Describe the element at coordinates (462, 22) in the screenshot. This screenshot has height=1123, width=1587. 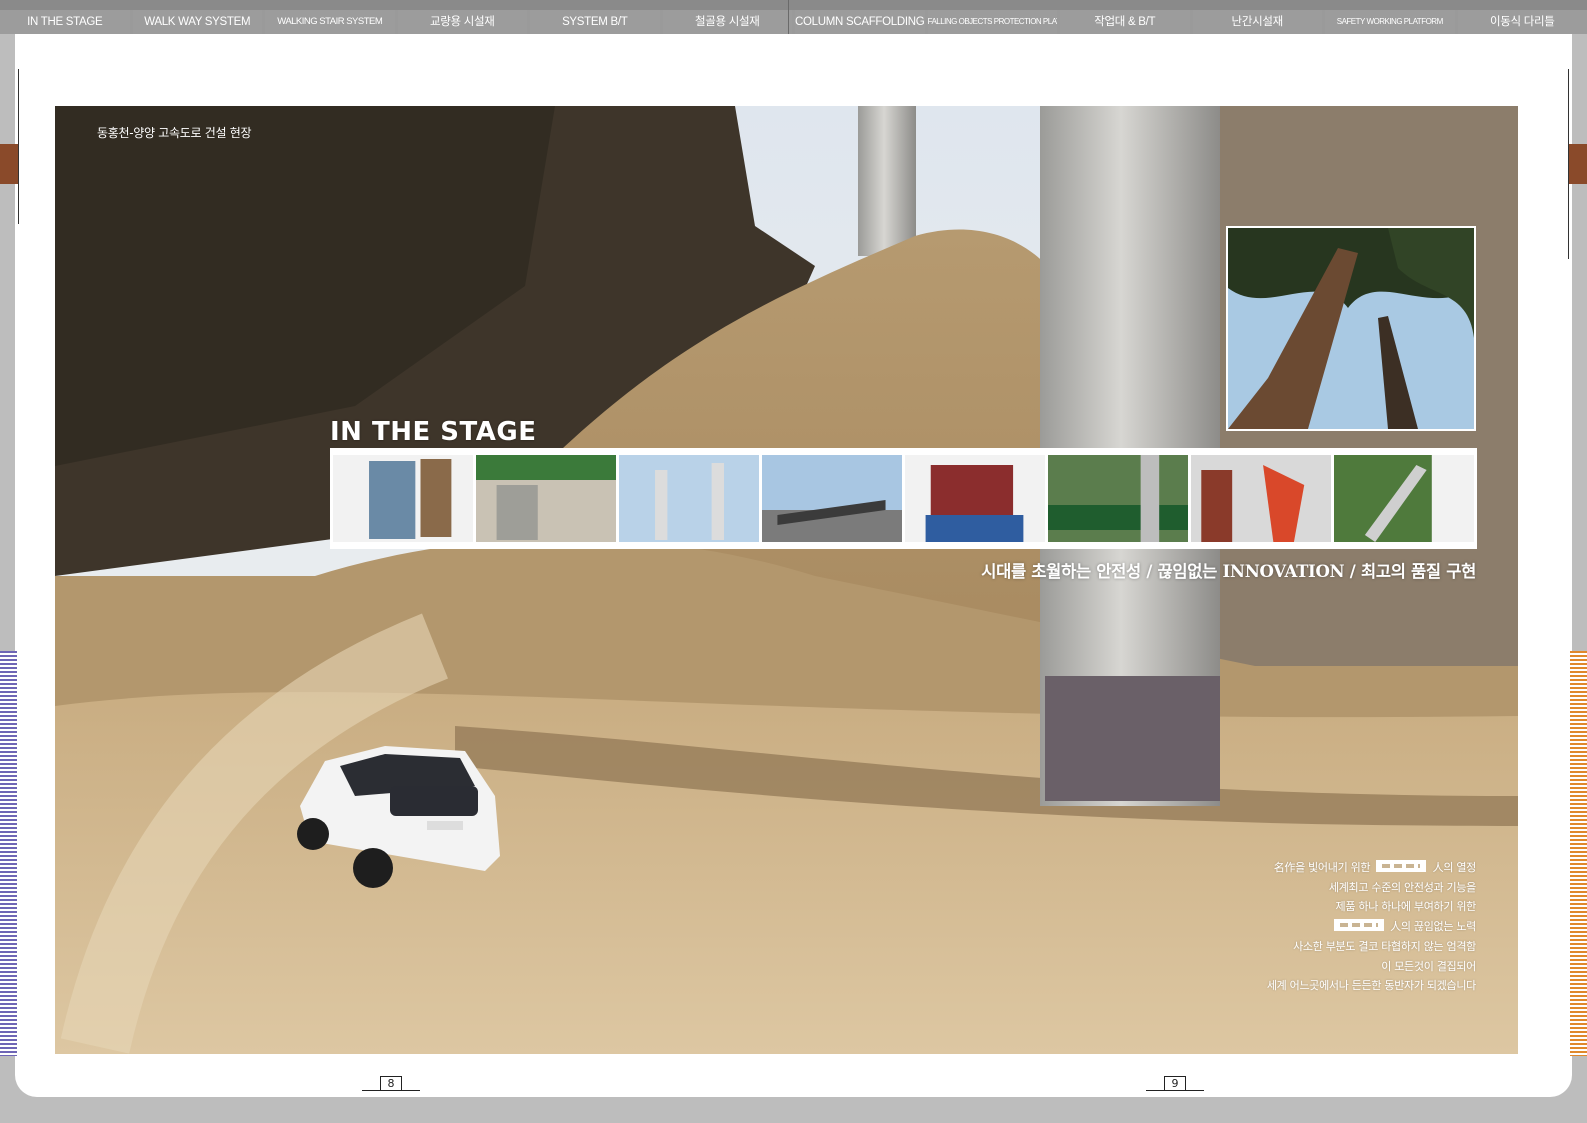
I see `tab-bridge-equipment: 교량용 시설재` at that location.